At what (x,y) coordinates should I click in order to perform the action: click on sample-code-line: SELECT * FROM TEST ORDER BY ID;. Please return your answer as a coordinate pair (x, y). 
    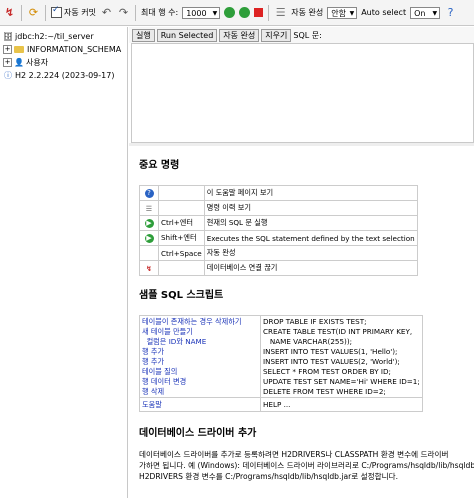
    Looking at the image, I should click on (327, 371).